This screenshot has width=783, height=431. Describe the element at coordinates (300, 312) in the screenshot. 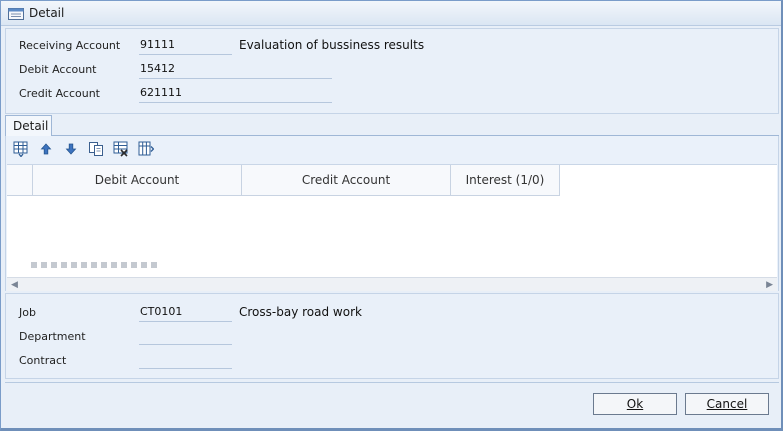

I see `job-description: Cross-bay road work` at that location.